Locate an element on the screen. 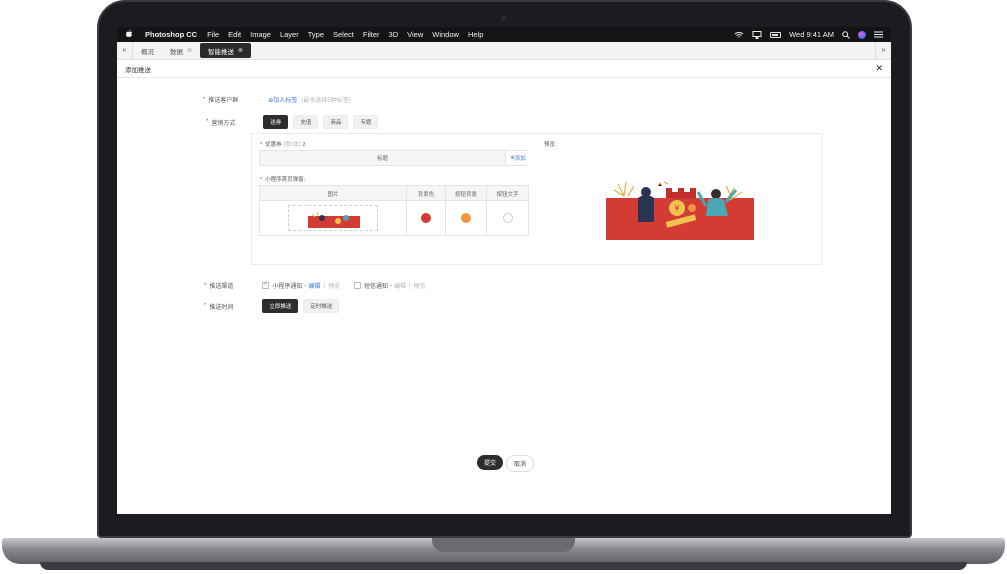 The width and height of the screenshot is (1007, 574). menu-help: Help is located at coordinates (475, 34).